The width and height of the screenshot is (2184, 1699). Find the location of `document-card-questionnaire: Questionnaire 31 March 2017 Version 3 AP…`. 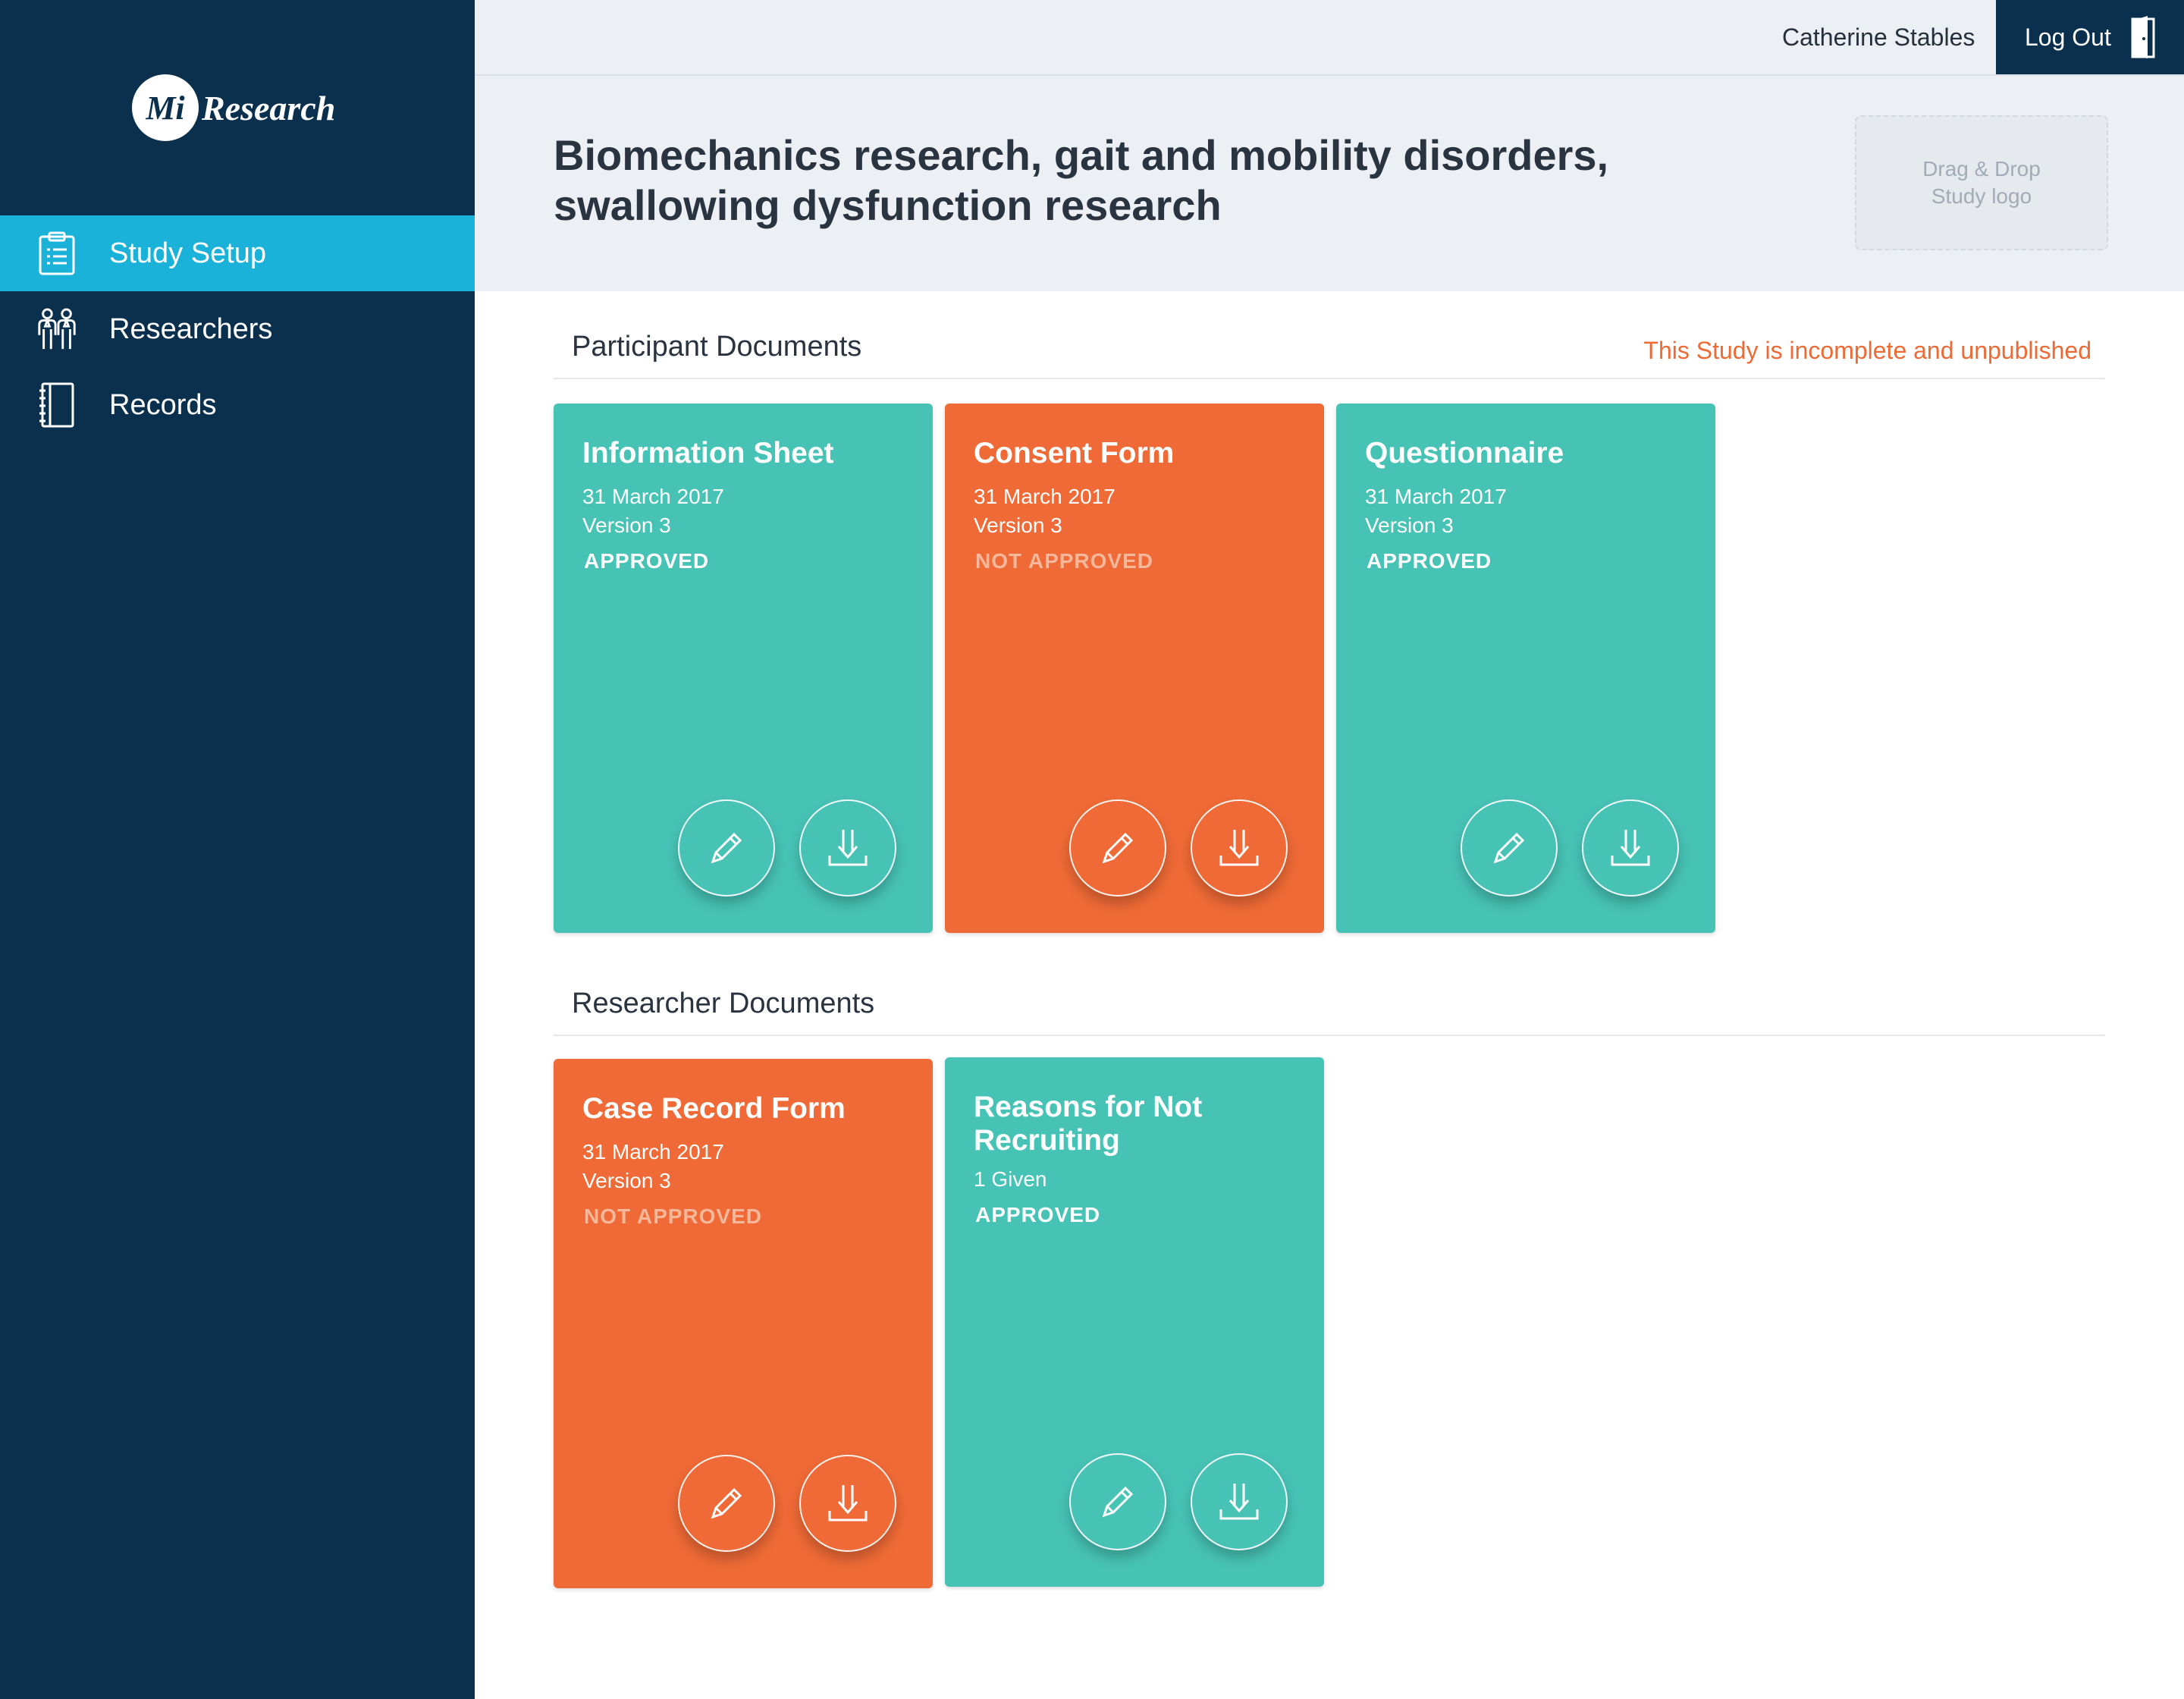

document-card-questionnaire: Questionnaire 31 March 2017 Version 3 AP… is located at coordinates (1525, 668).